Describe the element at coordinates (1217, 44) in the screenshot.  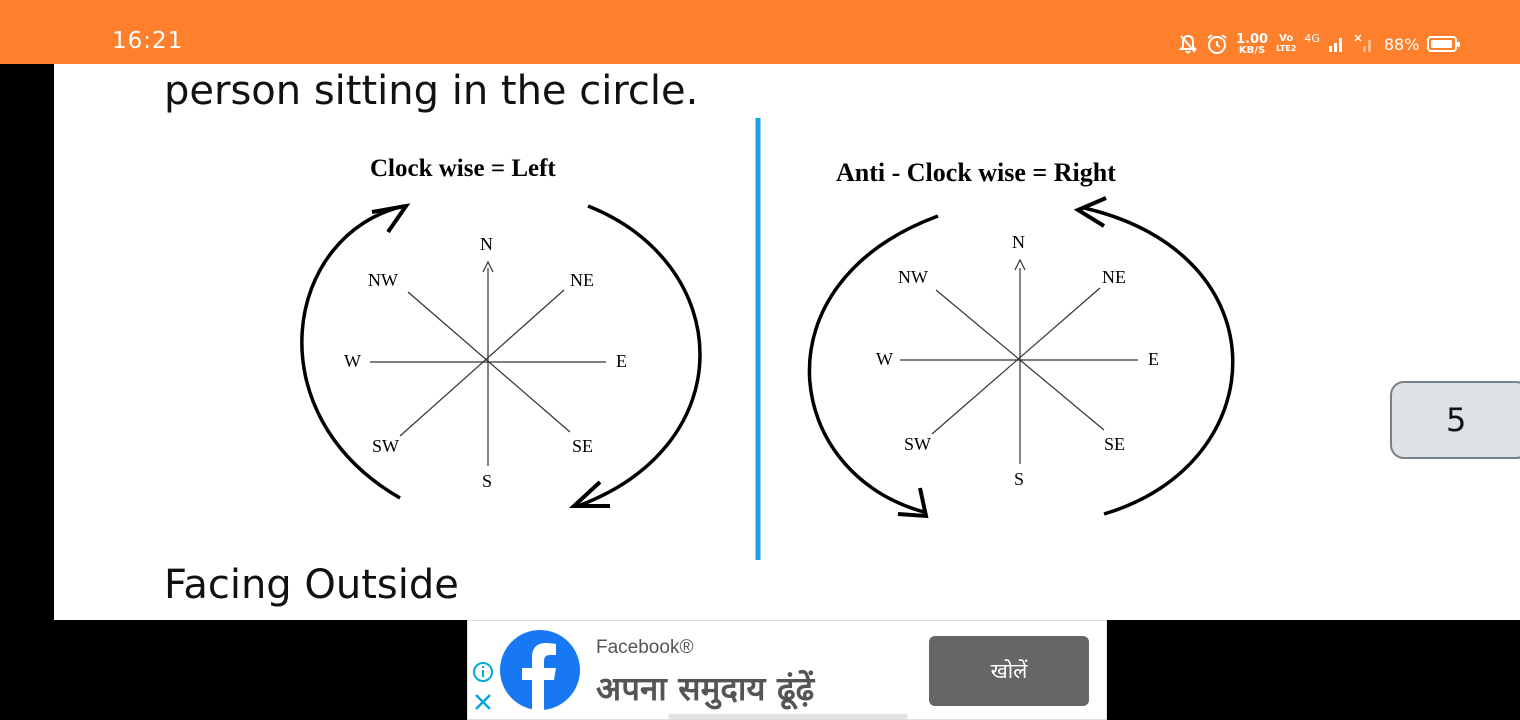
I see `alarm-icon` at that location.